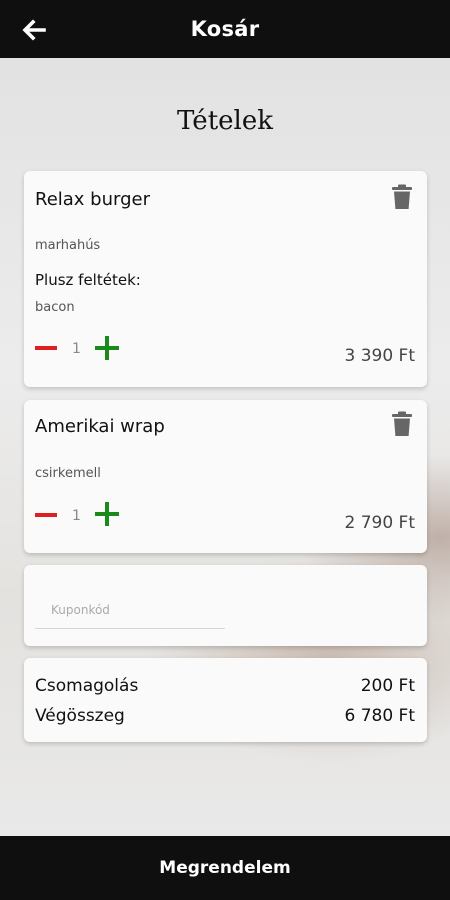 Image resolution: width=450 pixels, height=900 pixels. What do you see at coordinates (92, 199) in the screenshot?
I see `item-name: Relax burger` at bounding box center [92, 199].